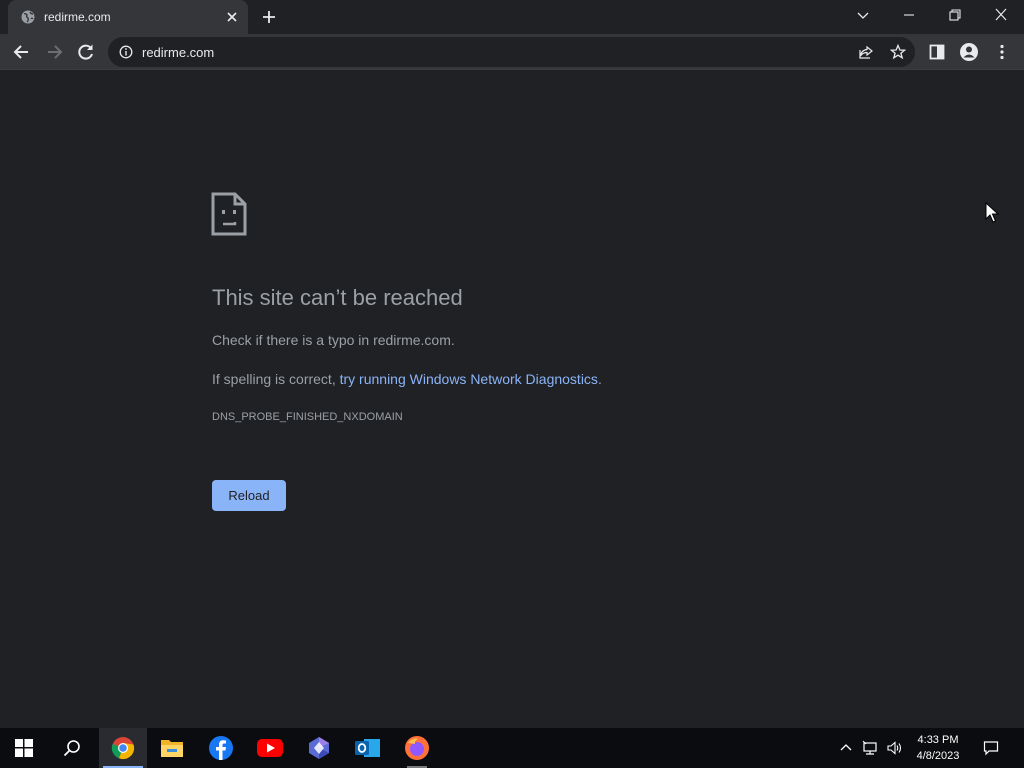 The width and height of the screenshot is (1024, 768). What do you see at coordinates (938, 756) in the screenshot?
I see `clock-date: 4/8/2023` at bounding box center [938, 756].